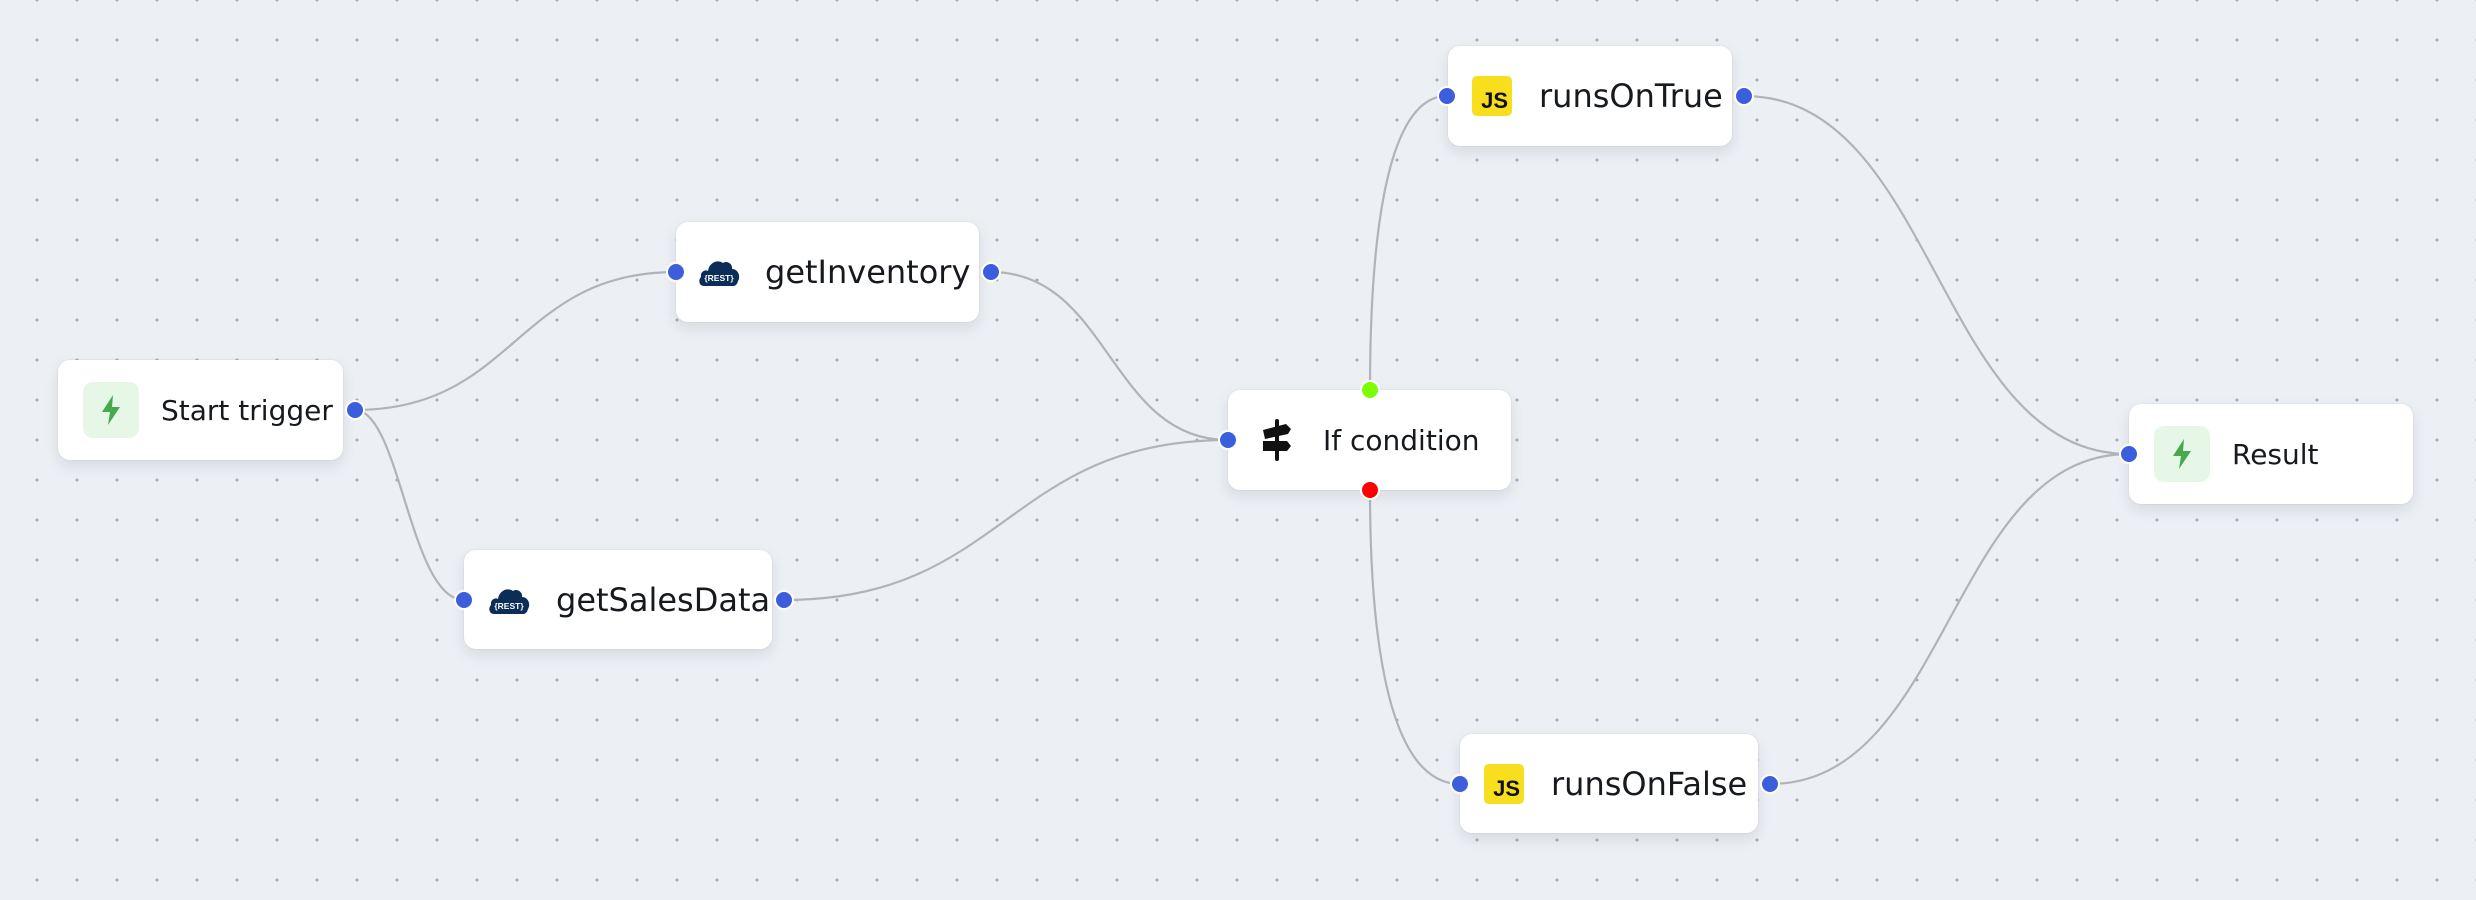  Describe the element at coordinates (1370, 390) in the screenshot. I see `handle-ifcondition-true` at that location.